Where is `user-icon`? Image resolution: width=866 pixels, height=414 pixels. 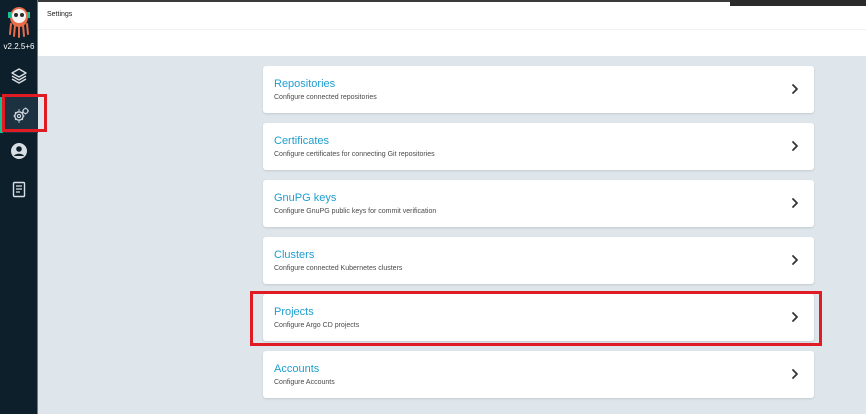
user-icon is located at coordinates (19, 151).